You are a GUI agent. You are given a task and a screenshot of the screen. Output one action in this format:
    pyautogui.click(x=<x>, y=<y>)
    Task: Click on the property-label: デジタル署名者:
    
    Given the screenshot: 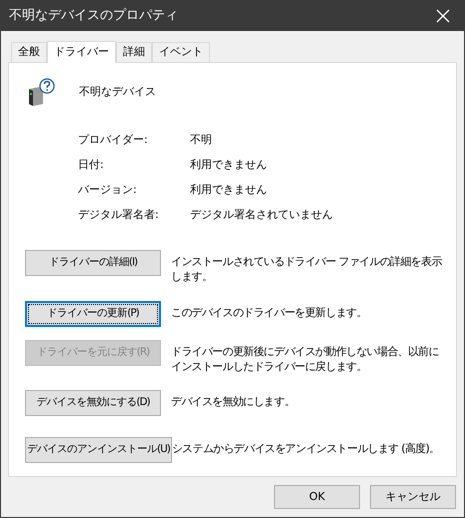 What is the action you would take?
    pyautogui.click(x=119, y=214)
    